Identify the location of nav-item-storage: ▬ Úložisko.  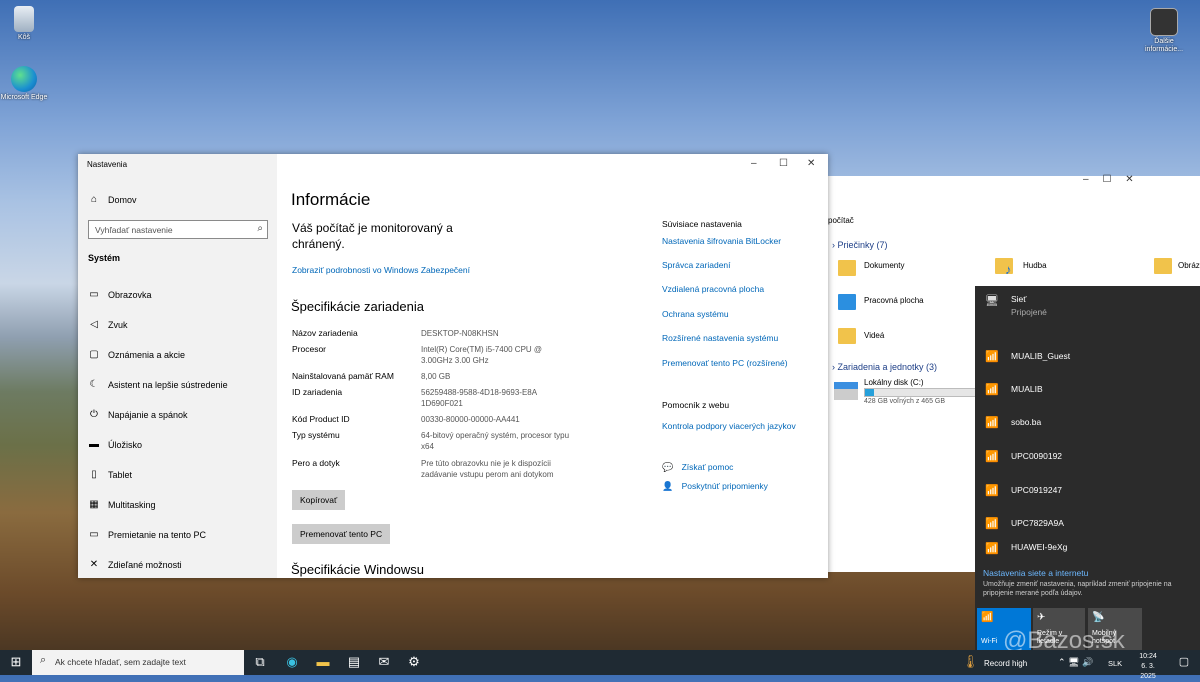
(177, 445).